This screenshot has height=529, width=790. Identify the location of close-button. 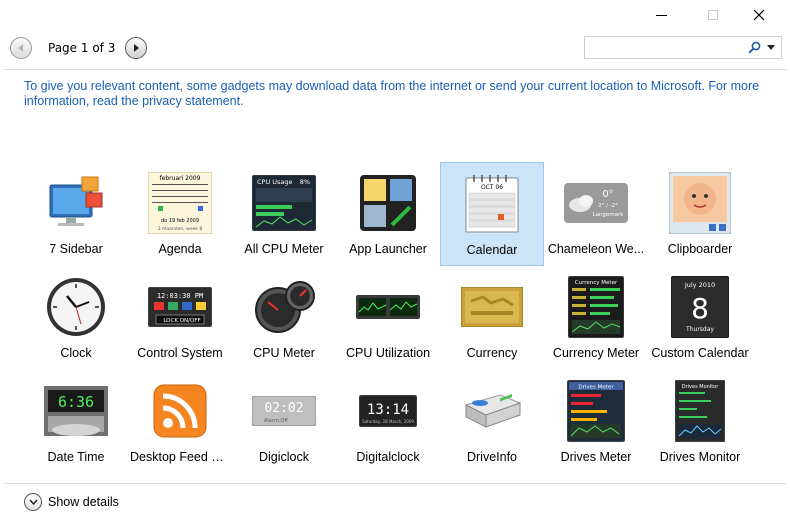
(759, 15).